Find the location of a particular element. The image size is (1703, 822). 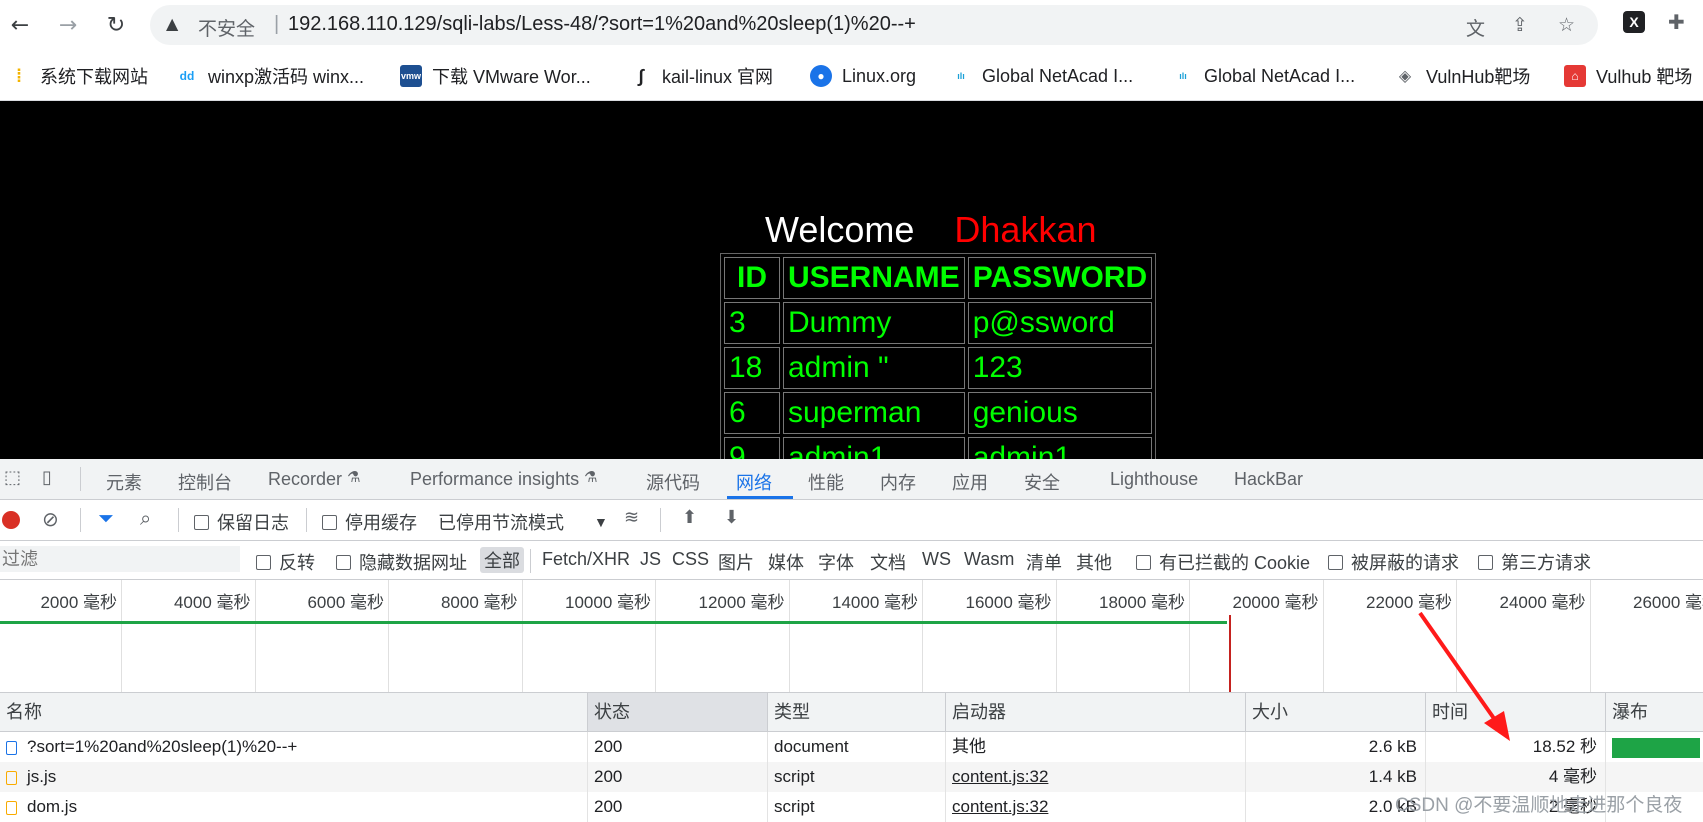

table-cell: genious is located at coordinates (1060, 413).